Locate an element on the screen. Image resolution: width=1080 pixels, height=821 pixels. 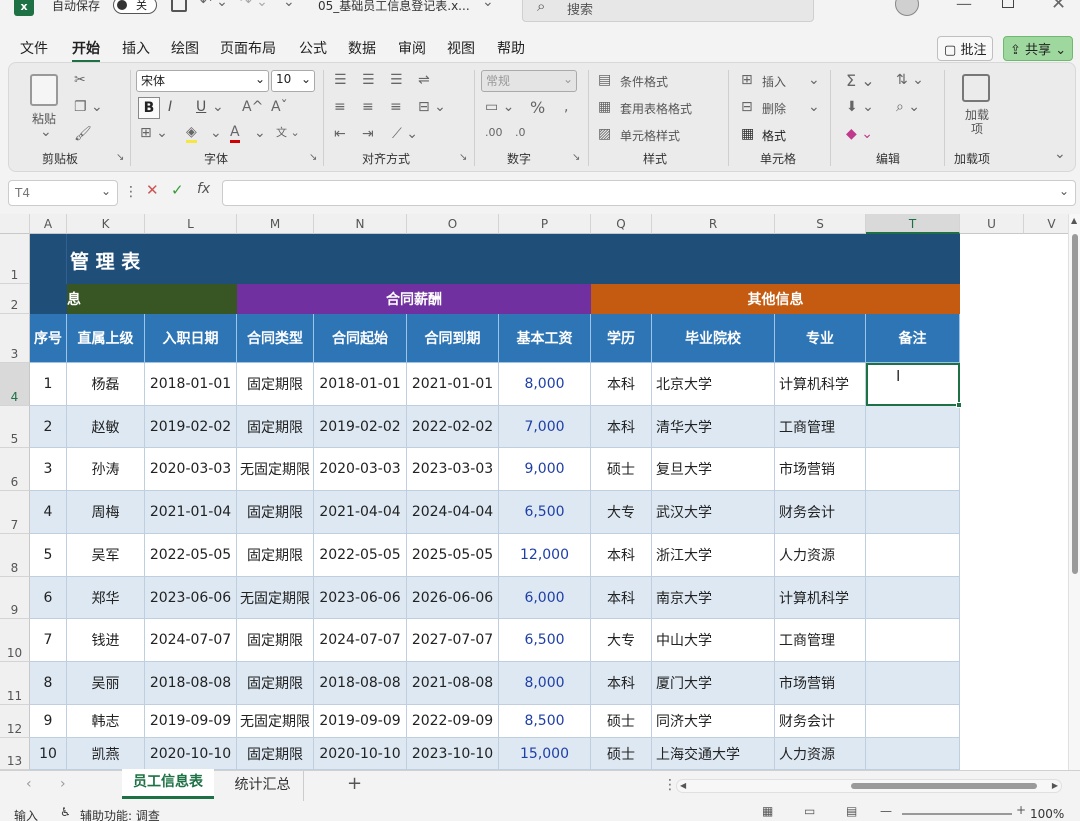
normal-view-icon: ▦ is located at coordinates (767, 811).